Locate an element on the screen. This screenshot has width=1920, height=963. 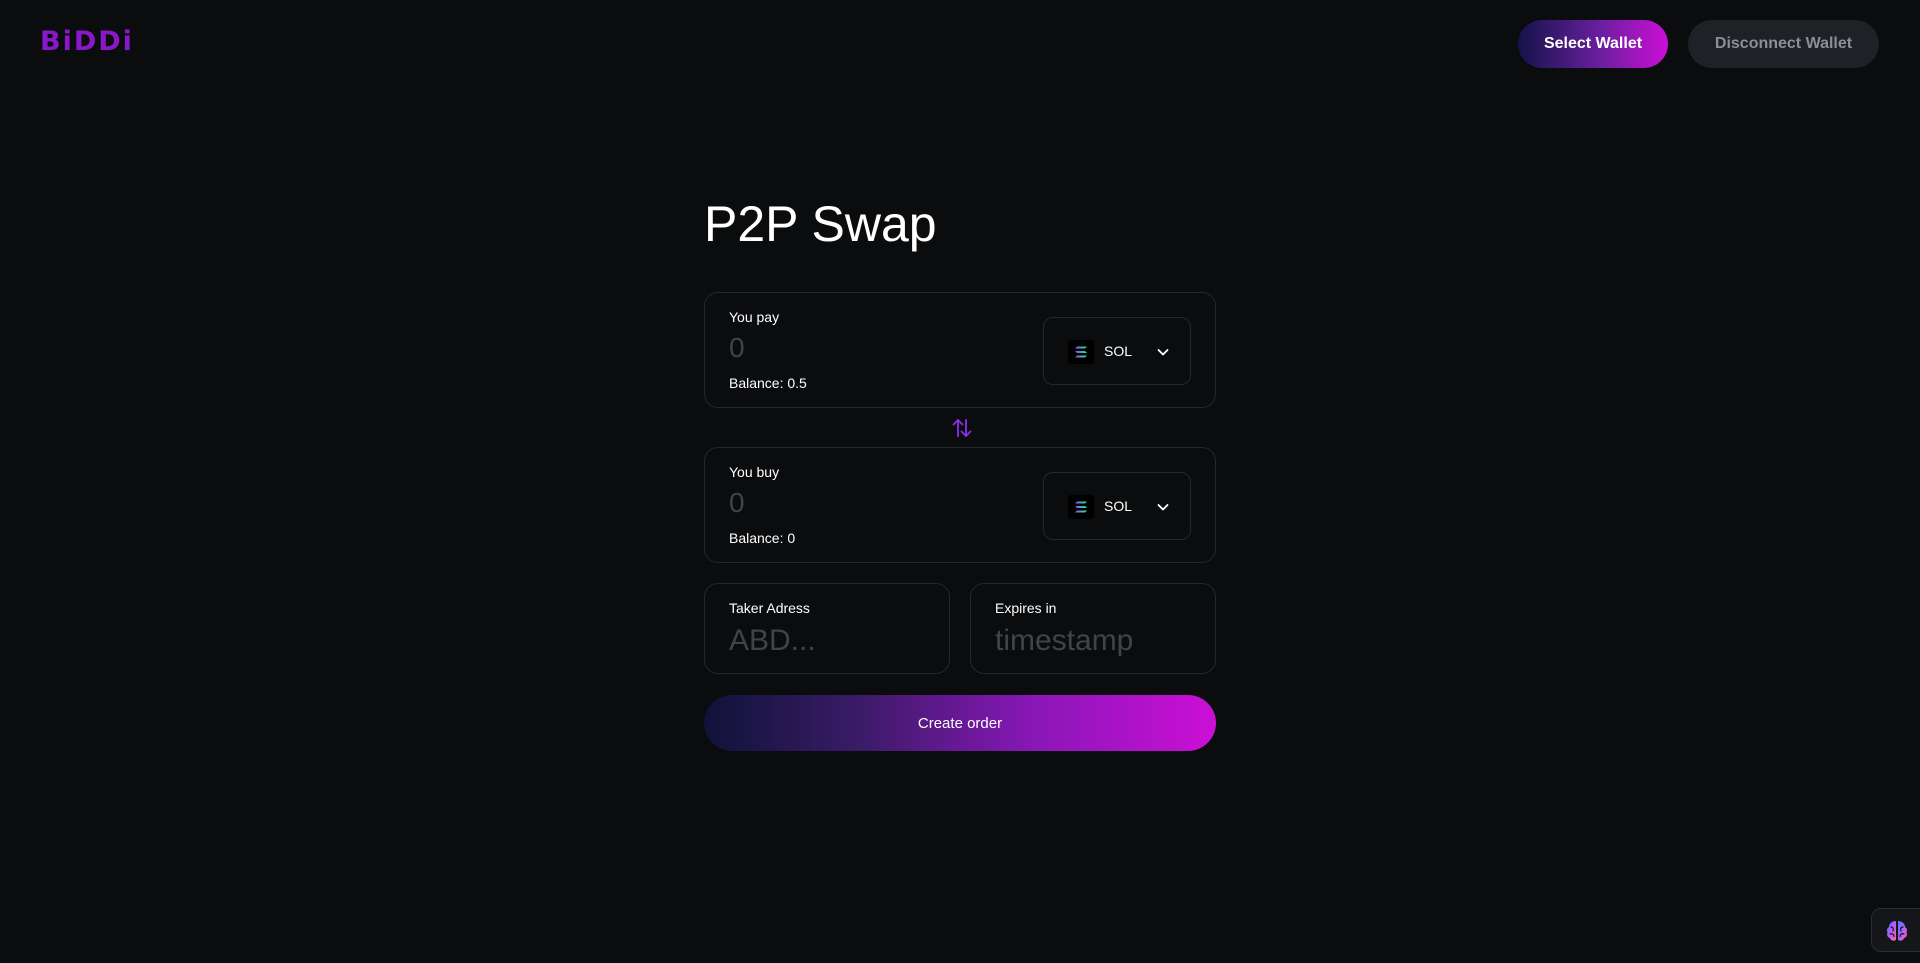
pay-token-select: SOL is located at coordinates (1117, 351).